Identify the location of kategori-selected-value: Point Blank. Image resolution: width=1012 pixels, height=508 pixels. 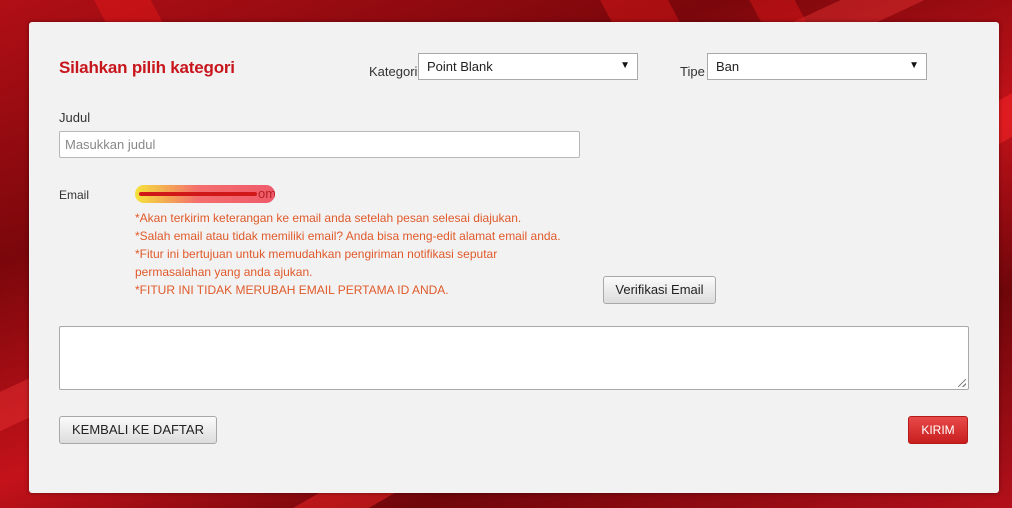
(460, 66).